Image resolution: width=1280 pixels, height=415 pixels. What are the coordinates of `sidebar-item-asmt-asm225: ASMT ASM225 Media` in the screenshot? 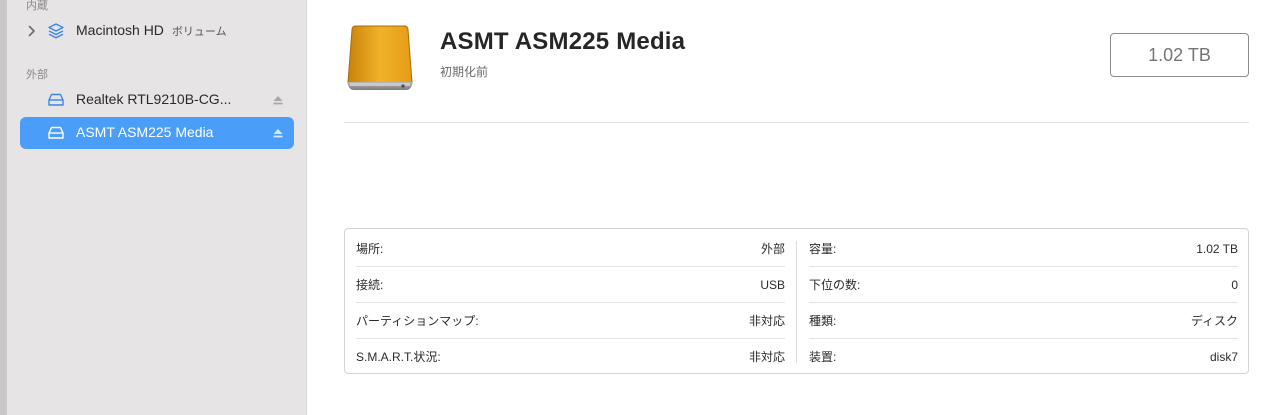 It's located at (157, 133).